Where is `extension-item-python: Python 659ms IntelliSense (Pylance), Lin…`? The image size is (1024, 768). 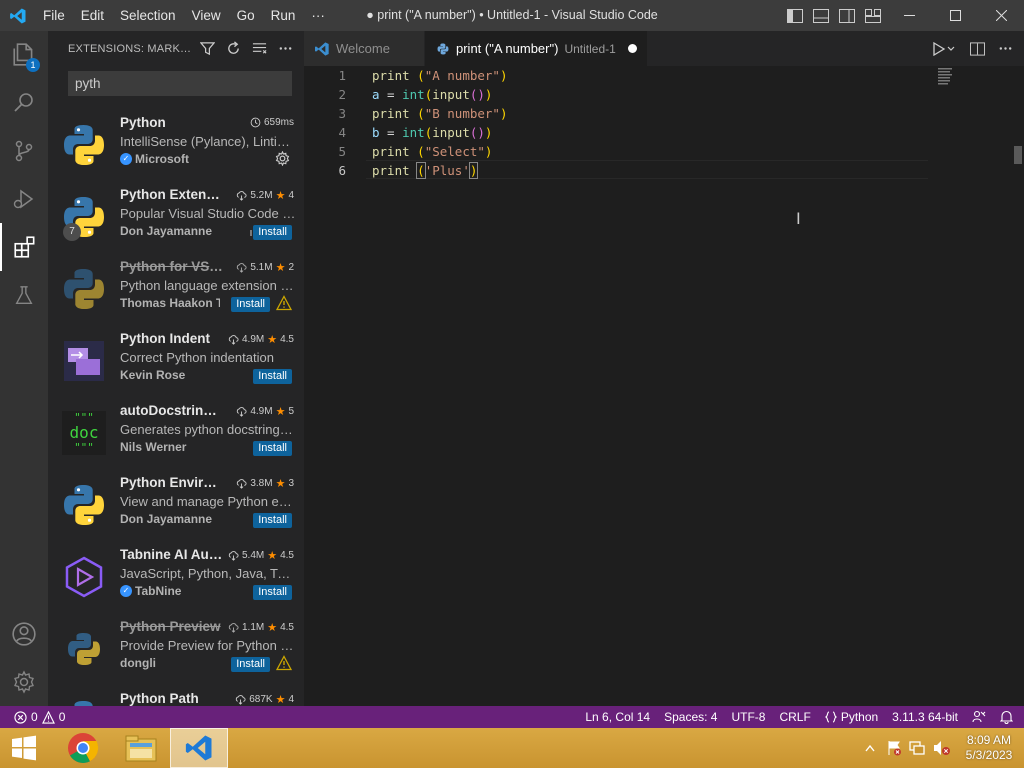 extension-item-python: Python 659ms IntelliSense (Pylance), Lin… is located at coordinates (176, 173).